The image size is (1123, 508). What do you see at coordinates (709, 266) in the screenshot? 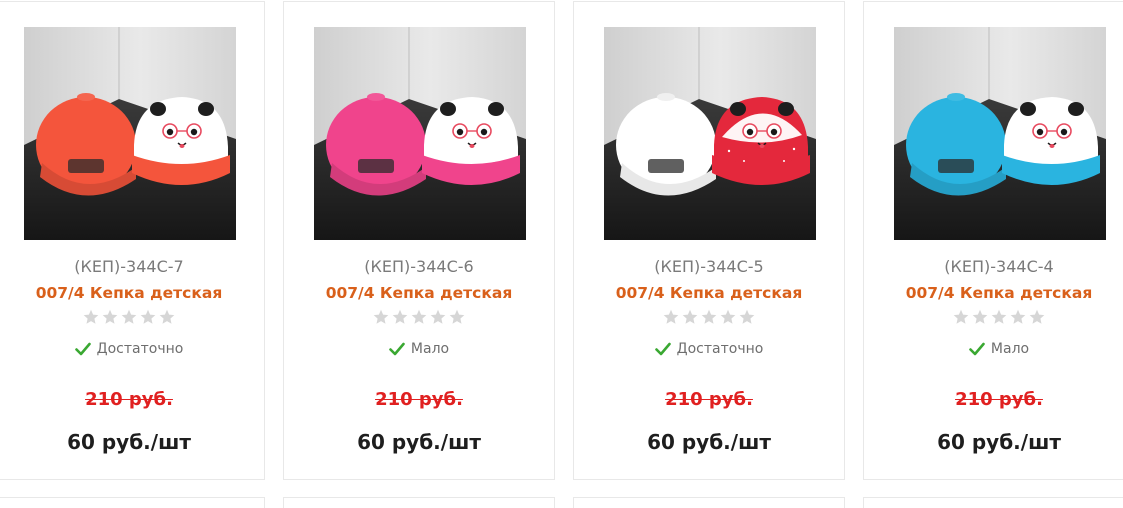
I see `product-sku: (КЕП)-344С-5` at bounding box center [709, 266].